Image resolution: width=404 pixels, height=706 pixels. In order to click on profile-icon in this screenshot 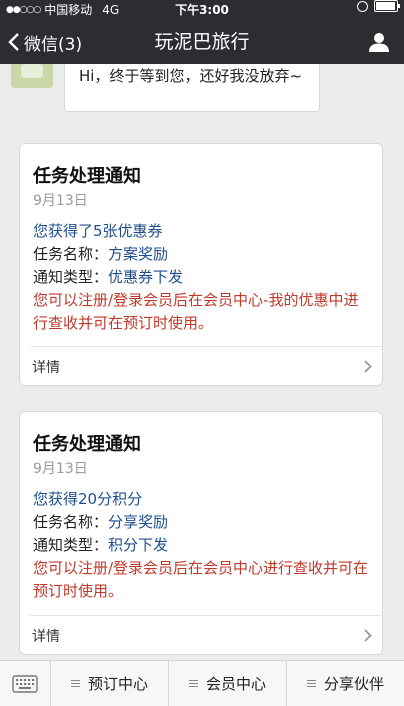, I will do `click(379, 42)`.